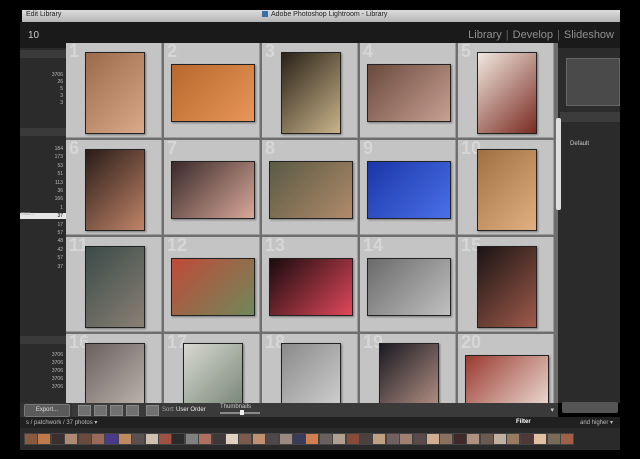  I want to click on collection-count: 51, so click(60, 174).